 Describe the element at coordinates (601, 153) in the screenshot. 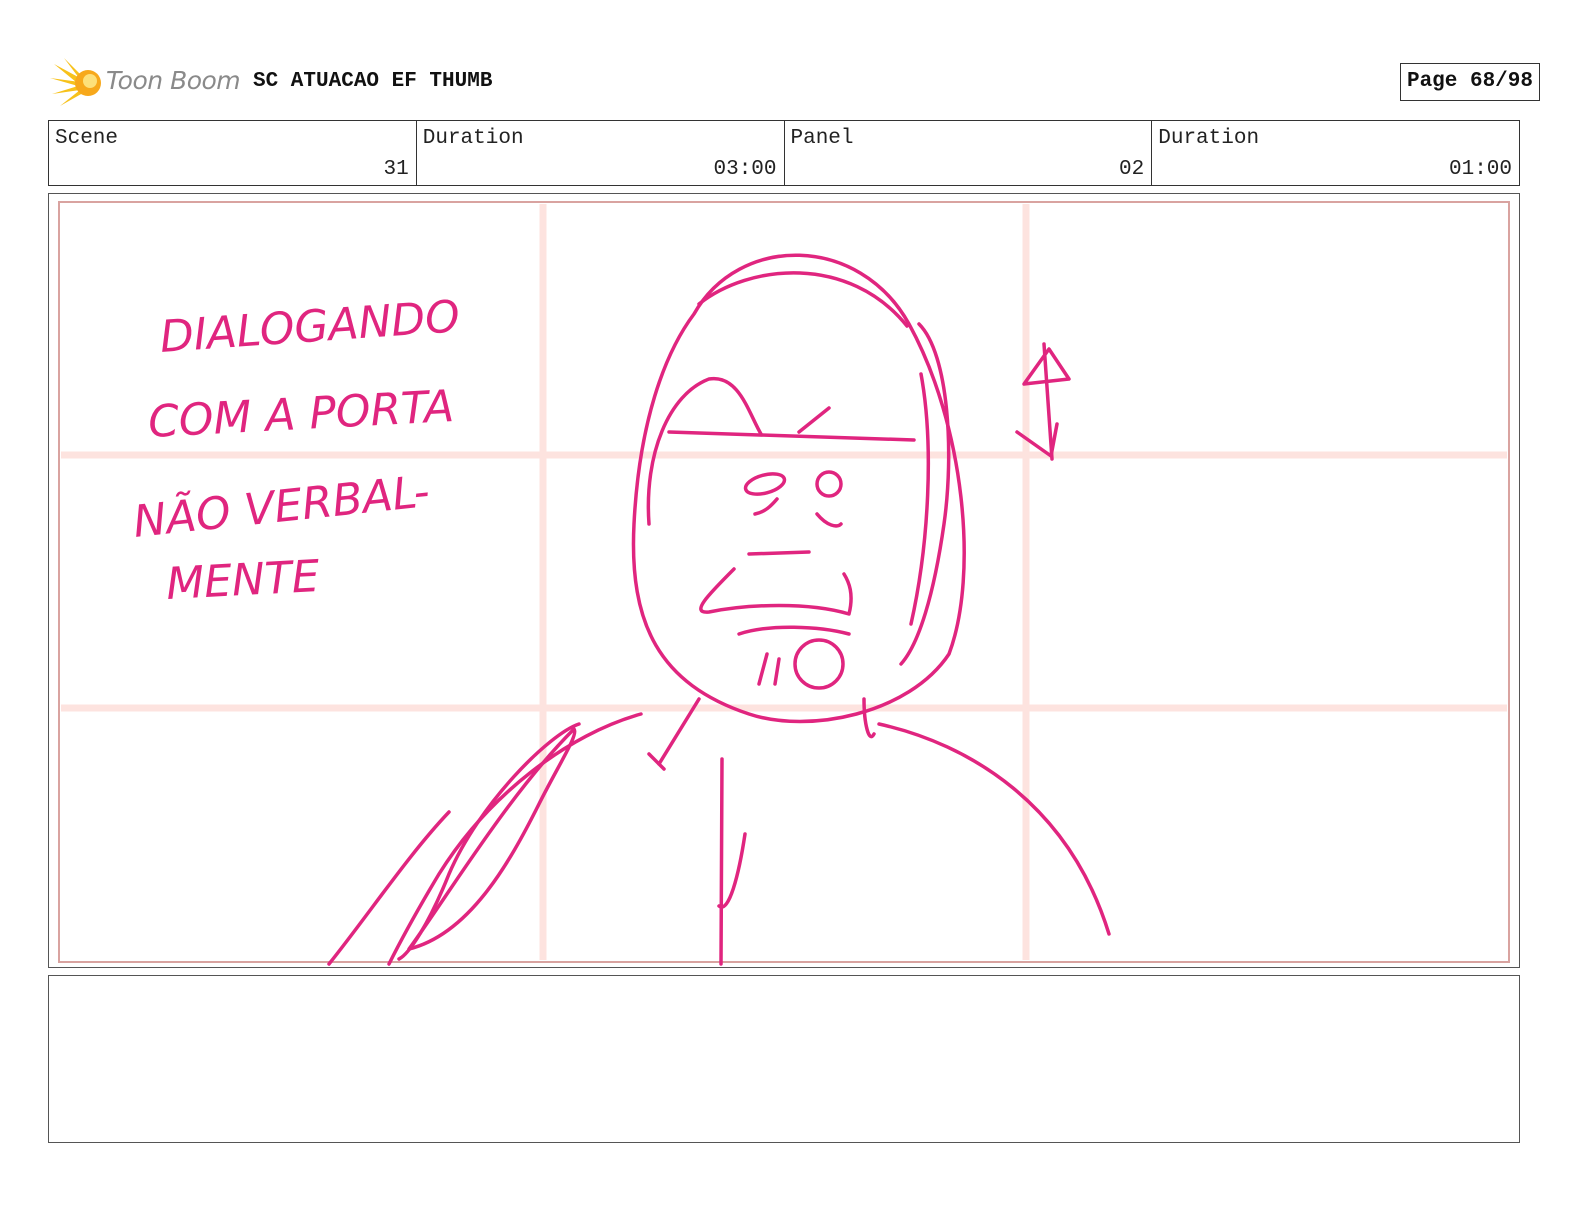

I see `scene-duration-cell: Duration 03:00` at that location.